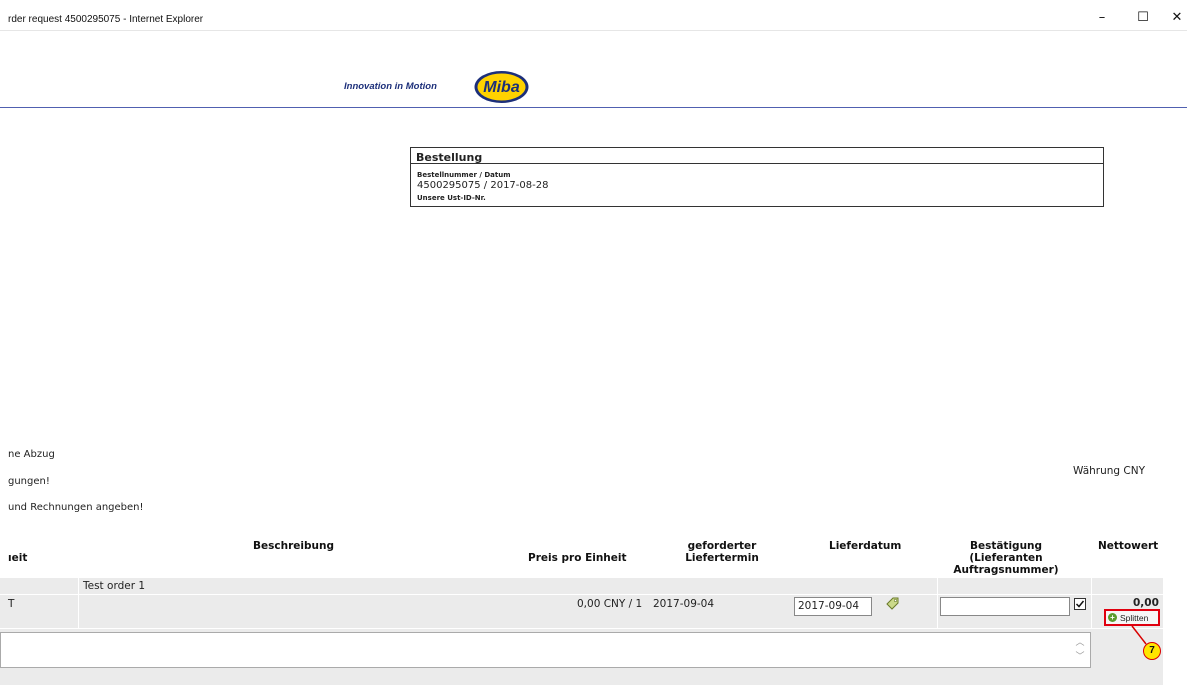 The image size is (1187, 686). What do you see at coordinates (722, 546) in the screenshot?
I see `col-header-requested-line1: geforderter` at bounding box center [722, 546].